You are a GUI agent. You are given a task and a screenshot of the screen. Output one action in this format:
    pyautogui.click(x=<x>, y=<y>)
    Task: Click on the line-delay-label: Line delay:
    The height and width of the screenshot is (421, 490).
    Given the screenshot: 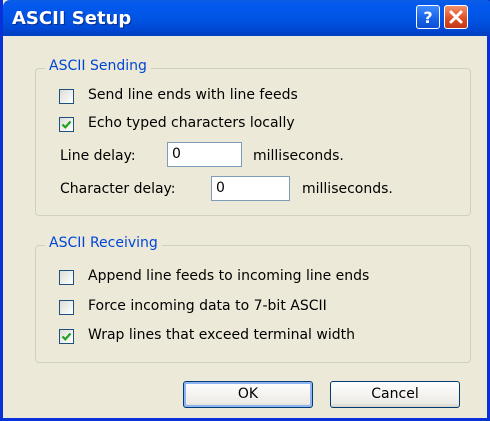 What is the action you would take?
    pyautogui.click(x=98, y=156)
    